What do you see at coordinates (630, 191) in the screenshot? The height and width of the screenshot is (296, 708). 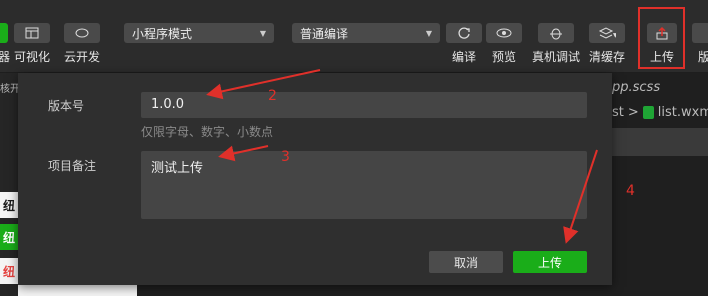 I see `annotation-4: 4` at bounding box center [630, 191].